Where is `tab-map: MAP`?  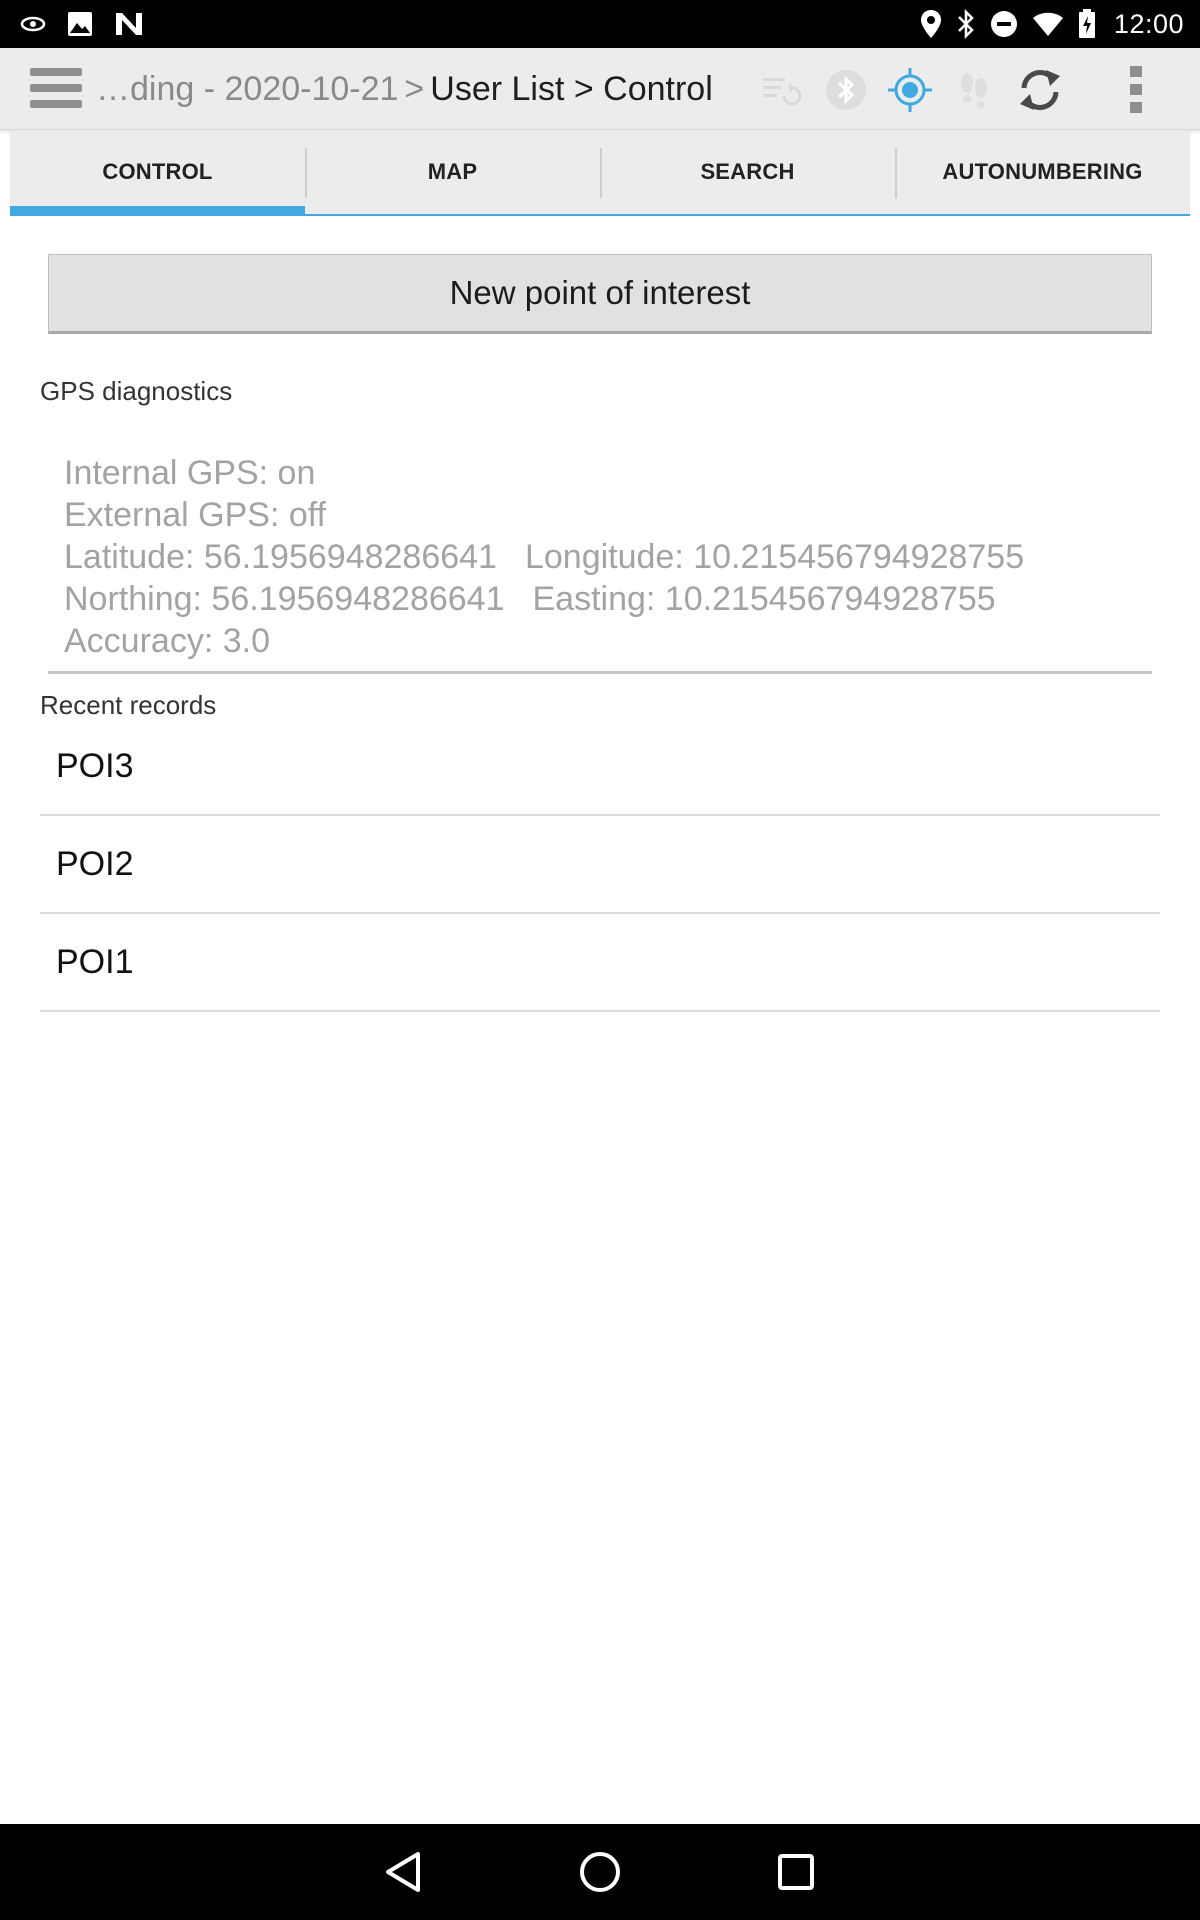
tab-map: MAP is located at coordinates (452, 173).